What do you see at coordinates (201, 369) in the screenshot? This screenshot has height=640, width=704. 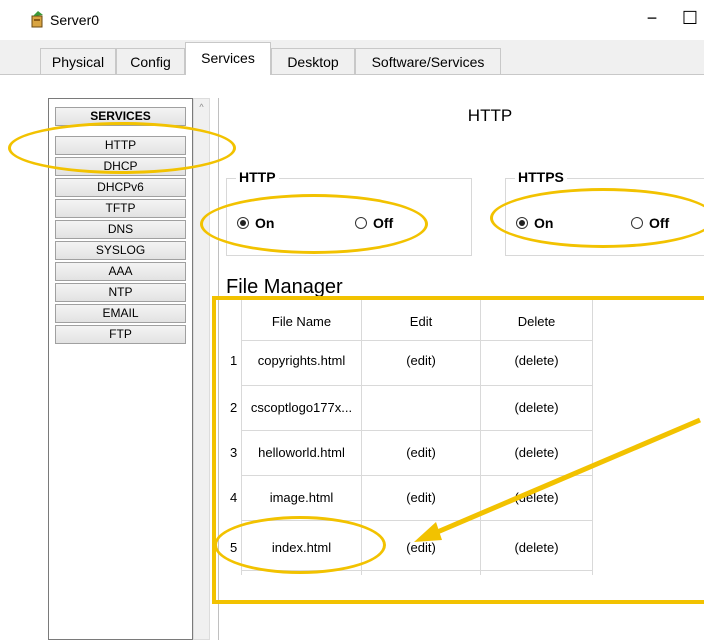 I see `sidebar-scrollbar: ^` at bounding box center [201, 369].